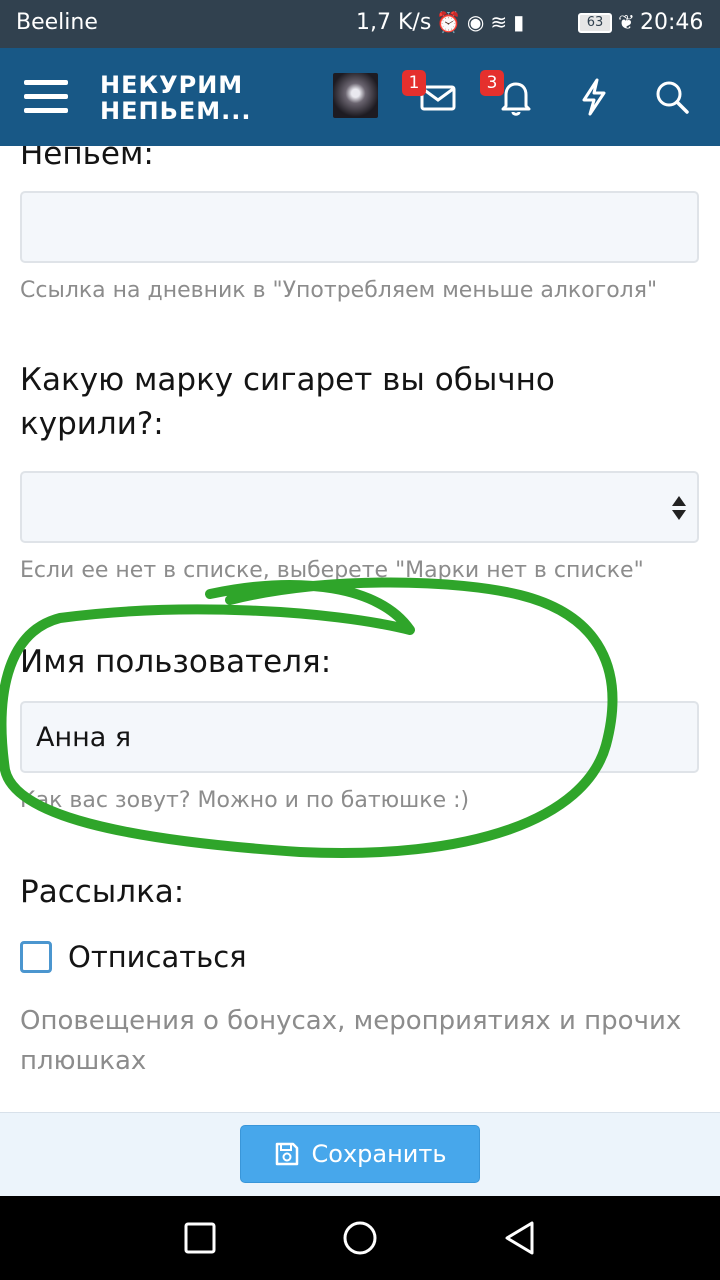 Image resolution: width=720 pixels, height=1280 pixels. What do you see at coordinates (245, 800) in the screenshot?
I see `username-hint: Как вас зовут? Можно и по батюшке :)` at bounding box center [245, 800].